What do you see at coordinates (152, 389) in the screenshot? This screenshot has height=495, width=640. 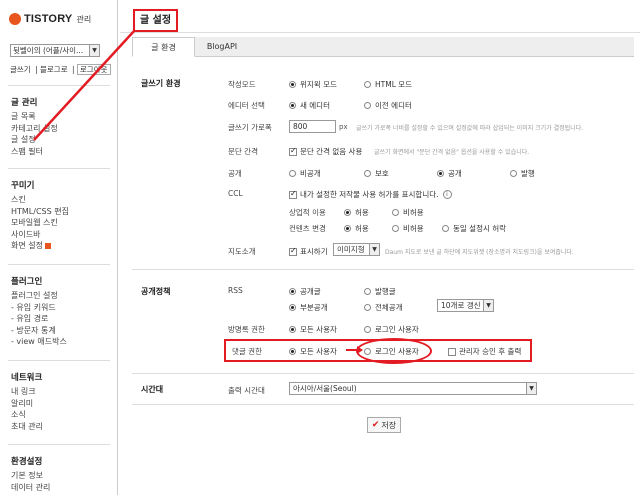 I see `section-title-timezone: 시간대` at bounding box center [152, 389].